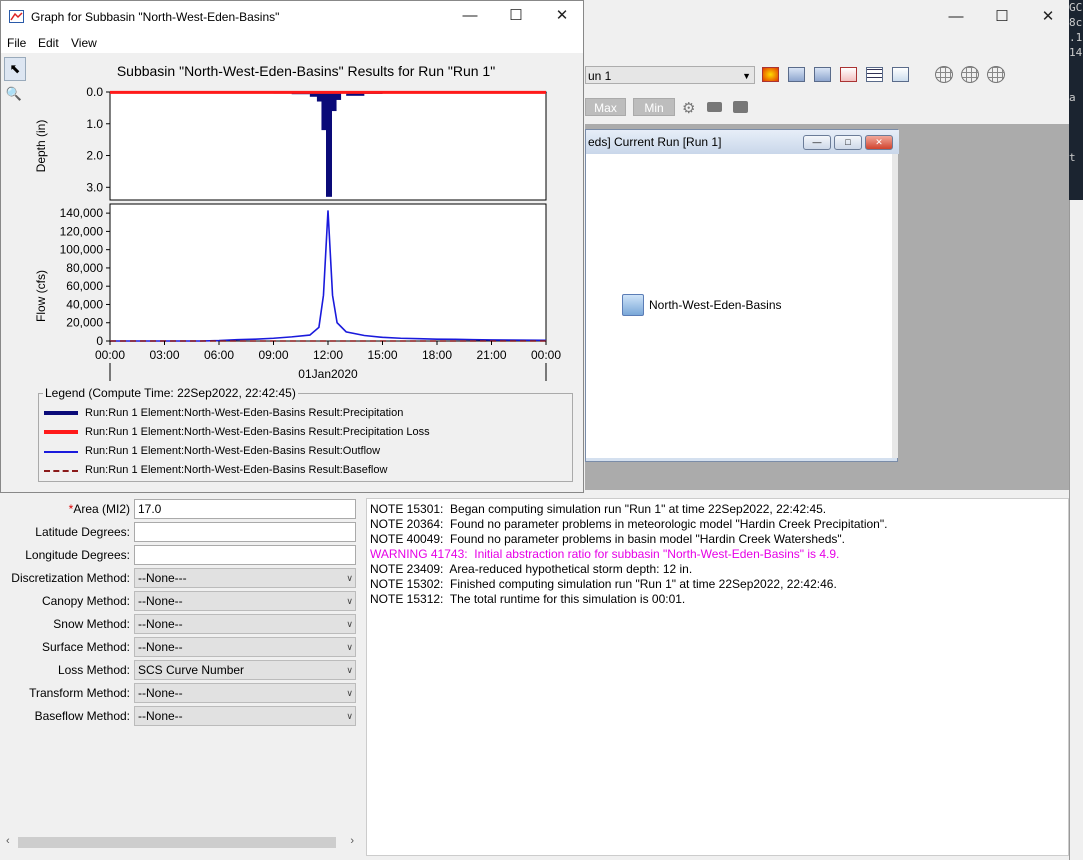 This screenshot has width=1083, height=860. Describe the element at coordinates (688, 108) in the screenshot. I see `gear-icon: ⚙` at that location.